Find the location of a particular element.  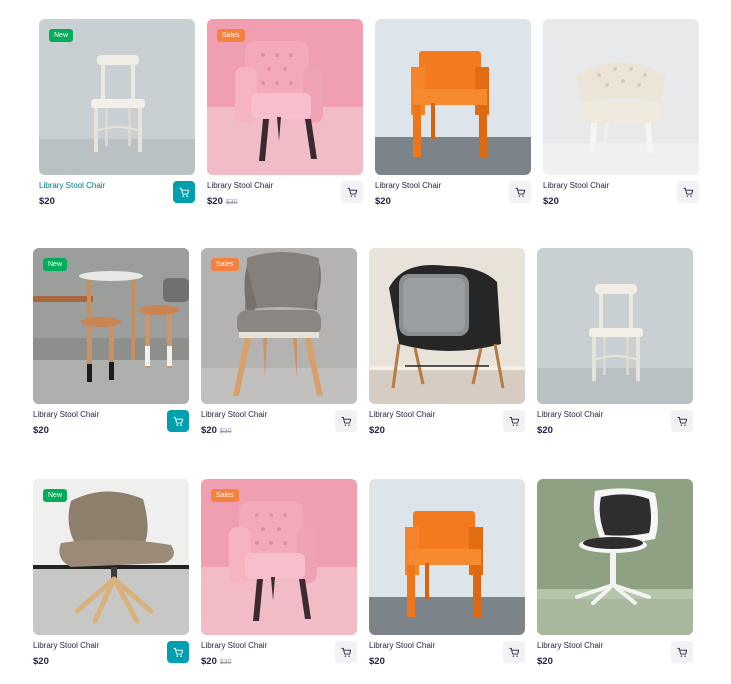

product-card-3-1: New Library Stool Chair $20 is located at coordinates (111, 580).